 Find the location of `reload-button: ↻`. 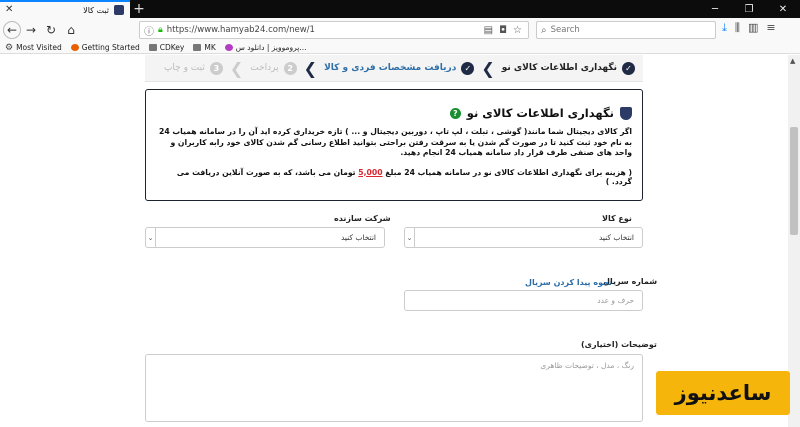

reload-button: ↻ is located at coordinates (51, 30).